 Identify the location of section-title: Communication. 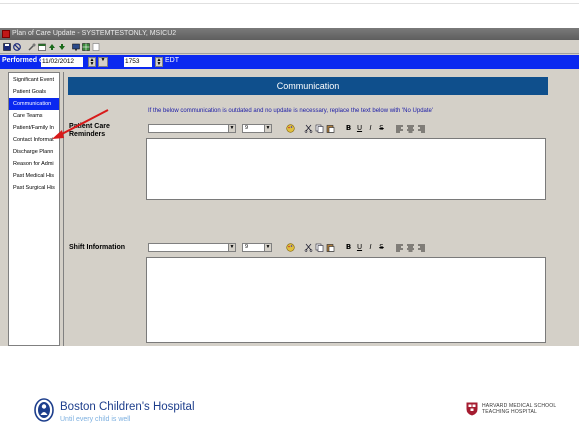
(308, 86).